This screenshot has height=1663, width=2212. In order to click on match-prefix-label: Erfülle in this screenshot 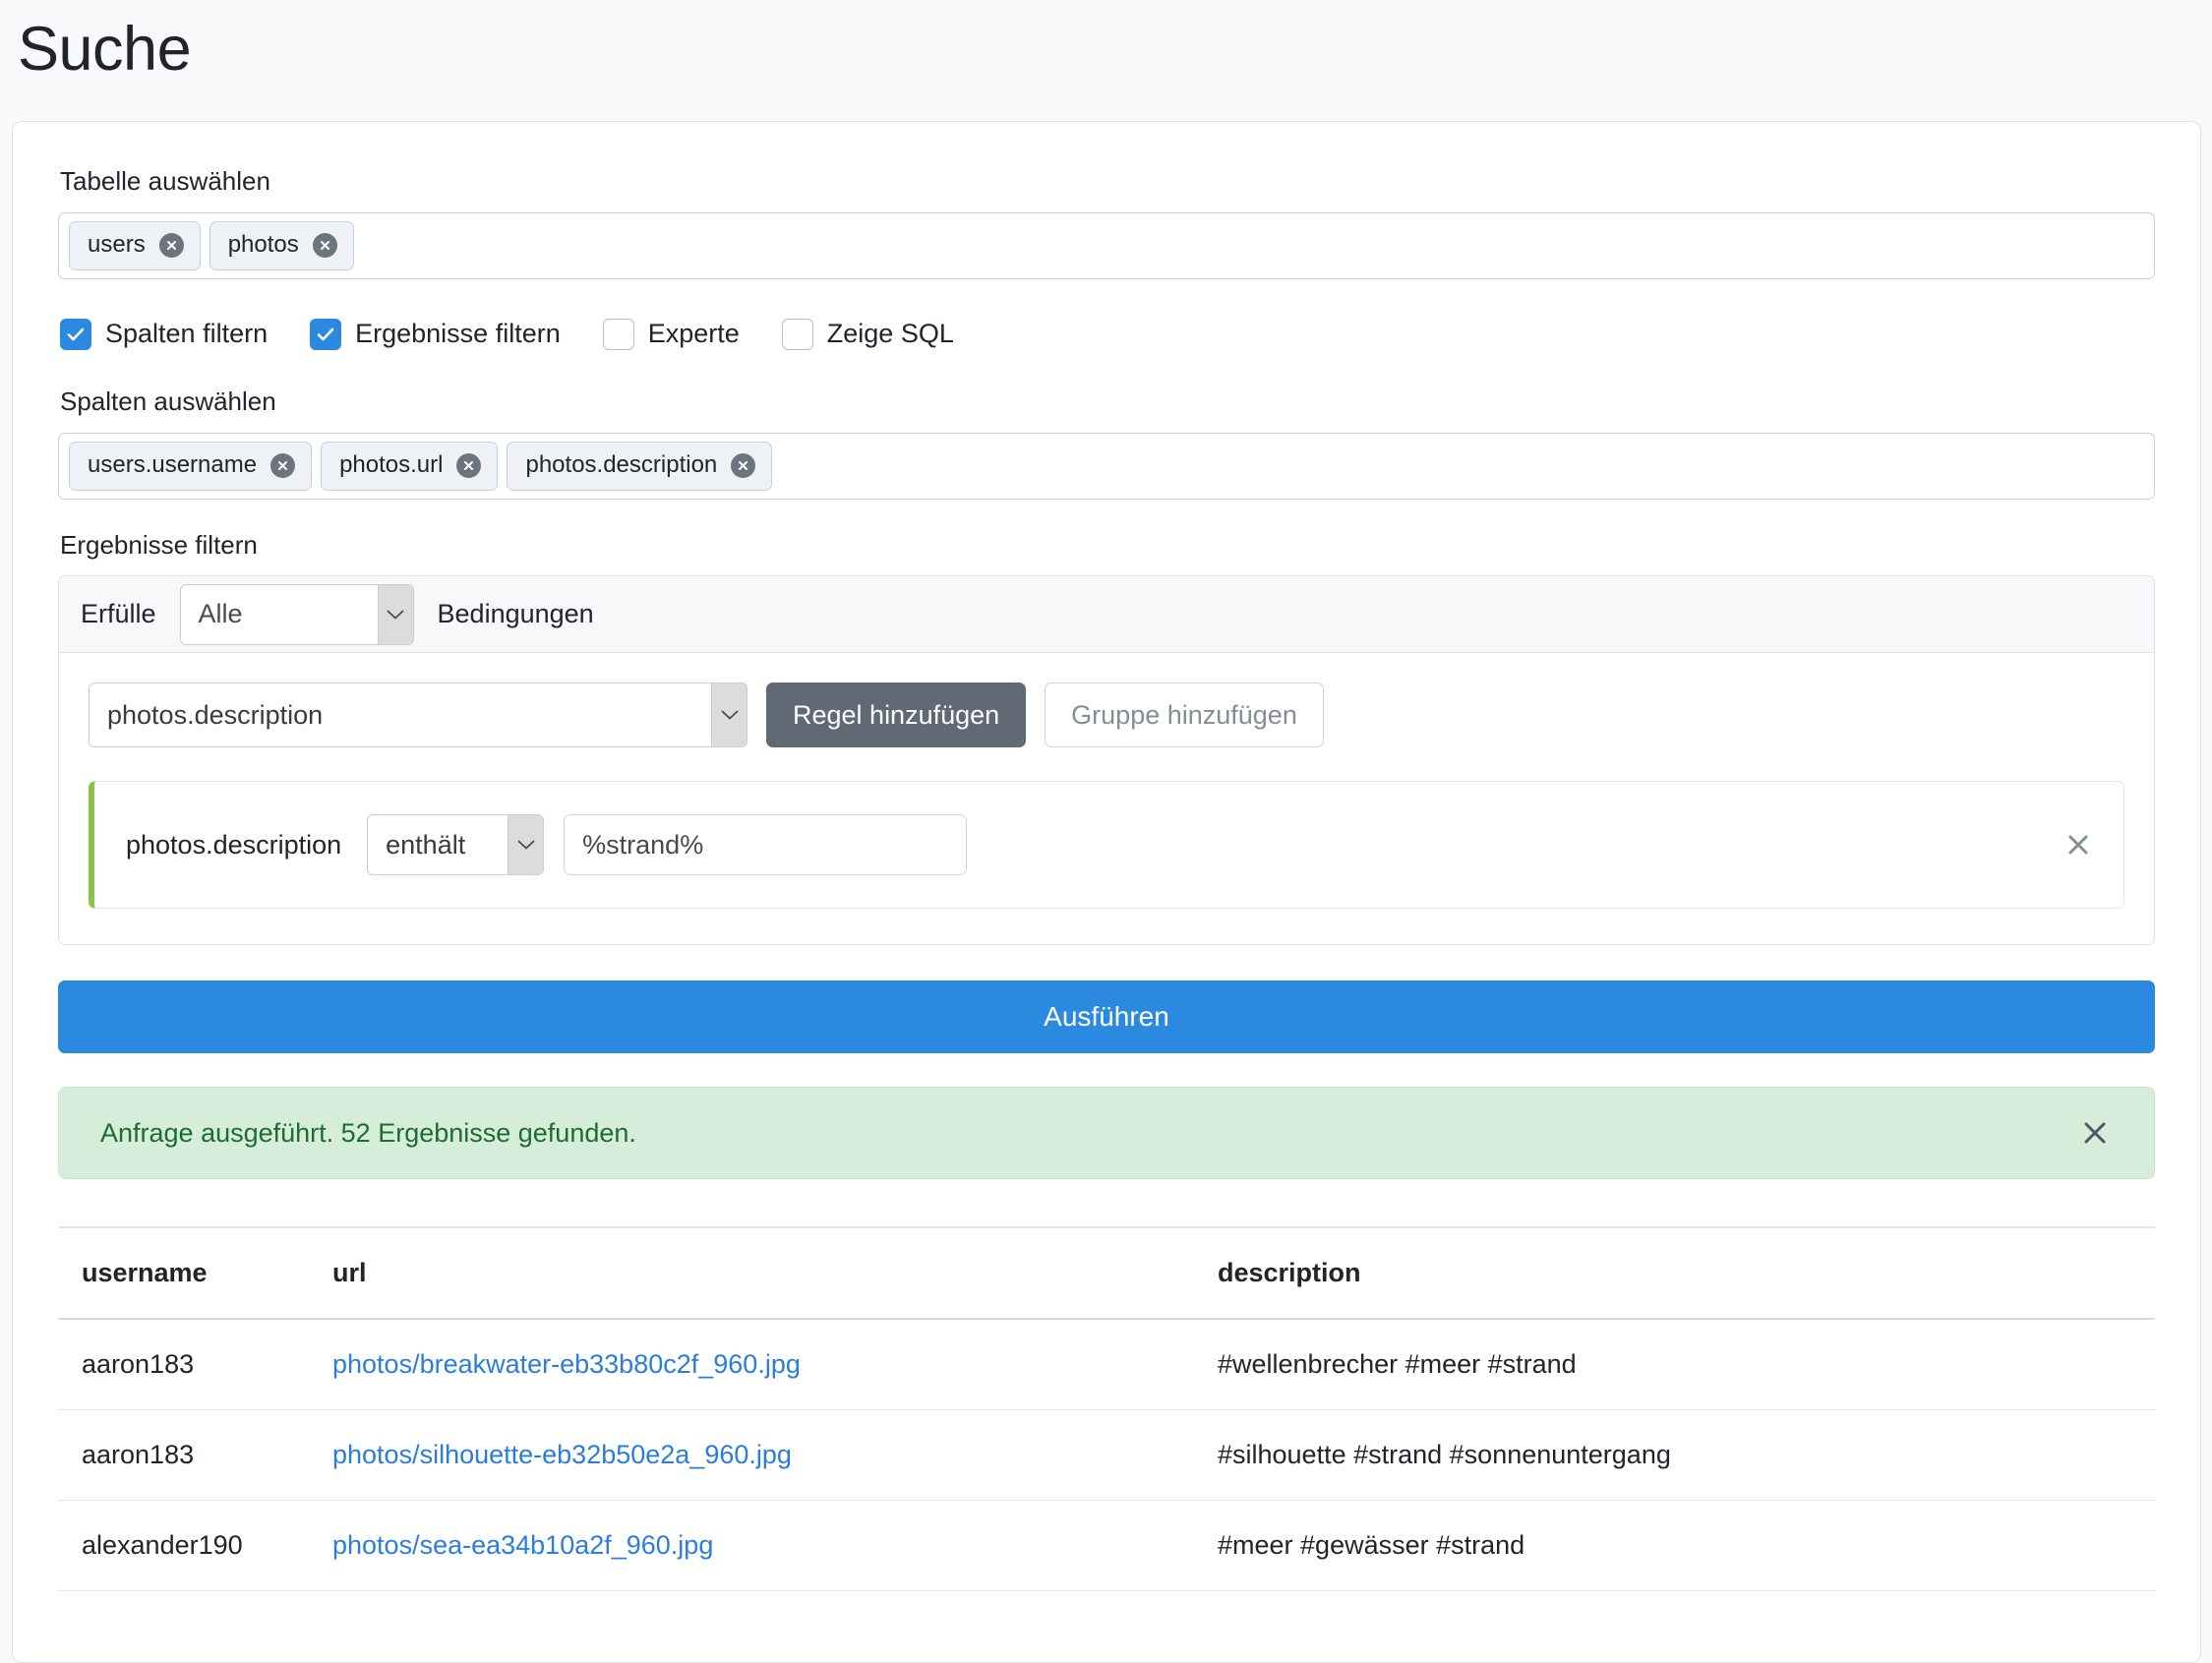, I will do `click(119, 614)`.